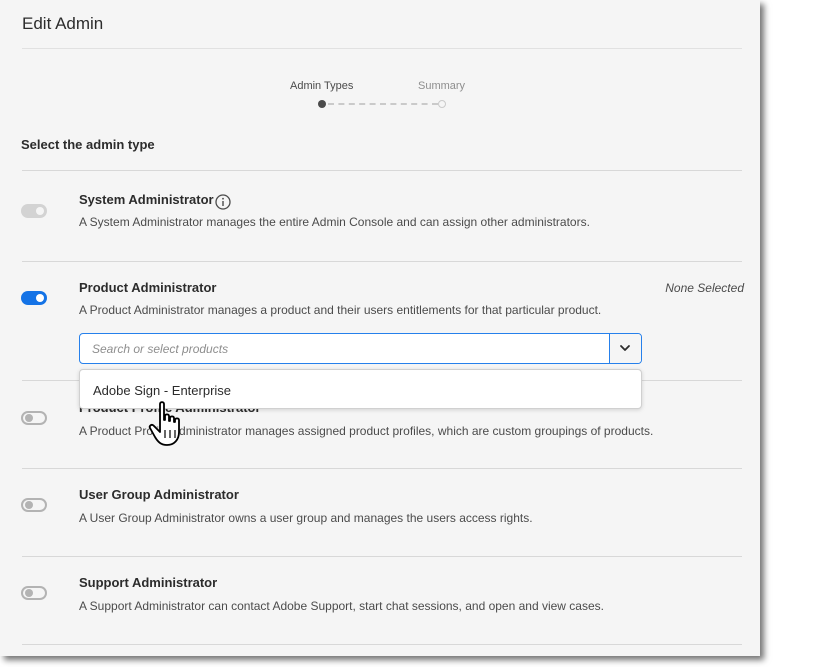  Describe the element at coordinates (382, 170) in the screenshot. I see `section-divider` at that location.